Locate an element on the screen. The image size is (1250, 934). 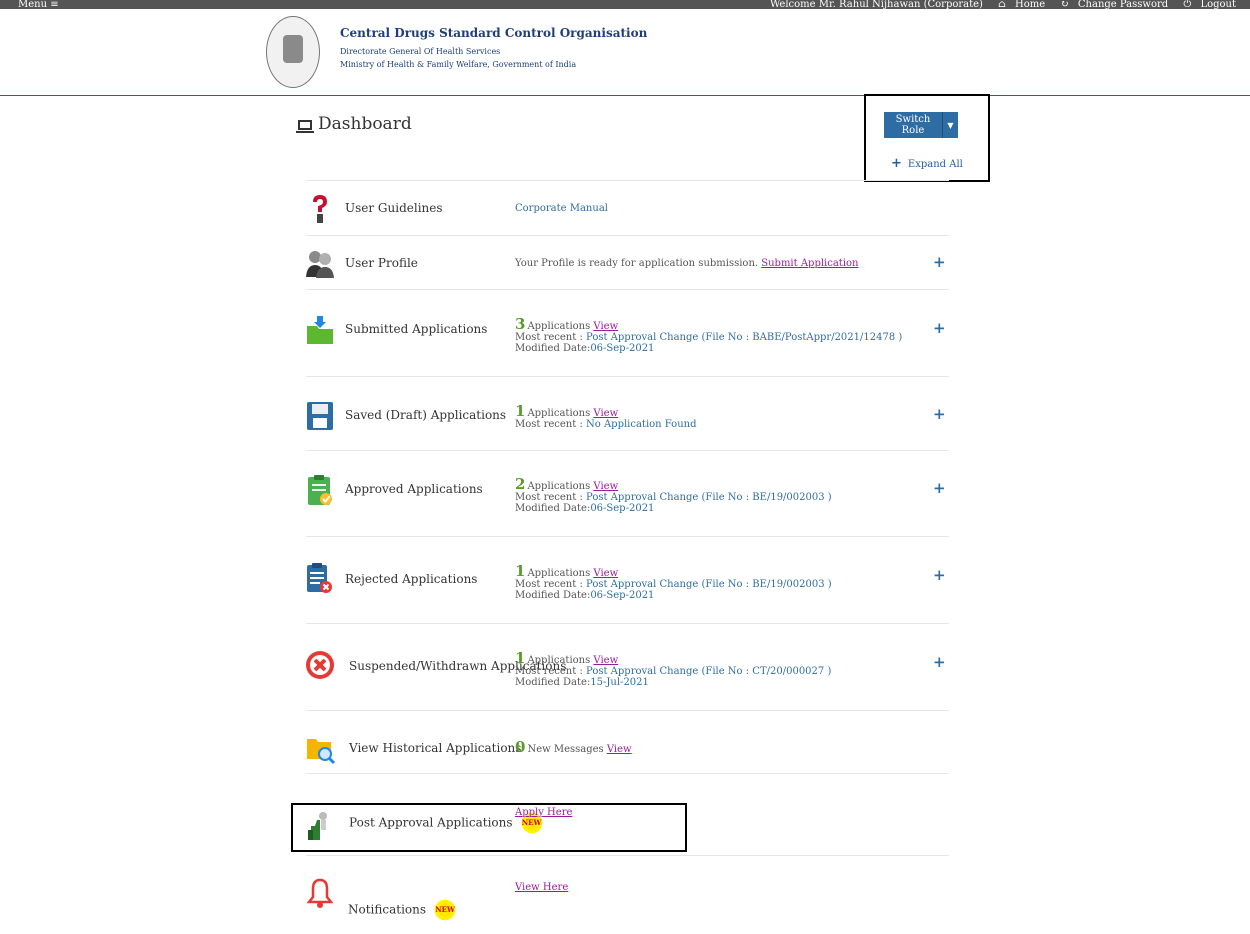
expand-saved-button: + is located at coordinates (939, 414).